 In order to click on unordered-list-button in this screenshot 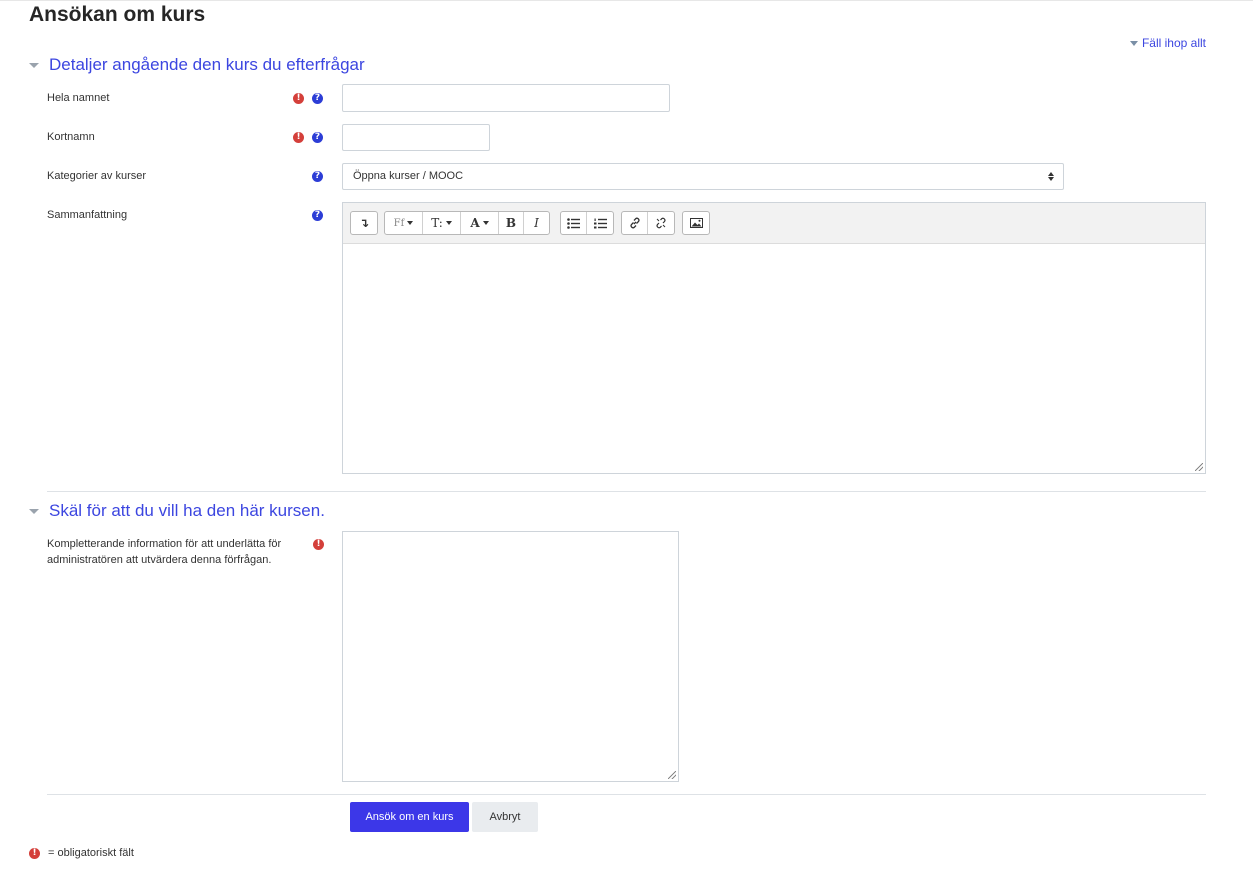, I will do `click(574, 223)`.